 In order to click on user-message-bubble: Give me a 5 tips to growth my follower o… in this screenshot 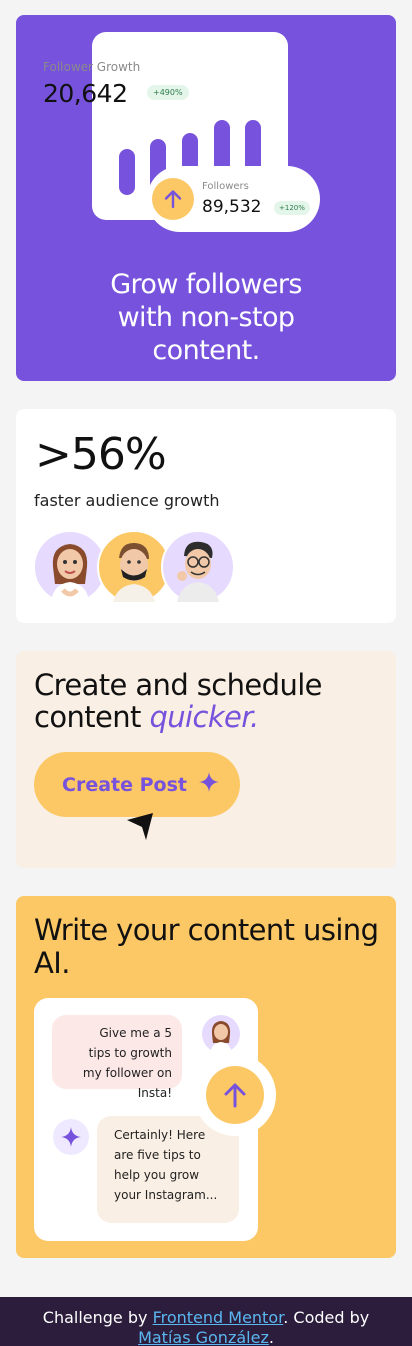, I will do `click(117, 1057)`.